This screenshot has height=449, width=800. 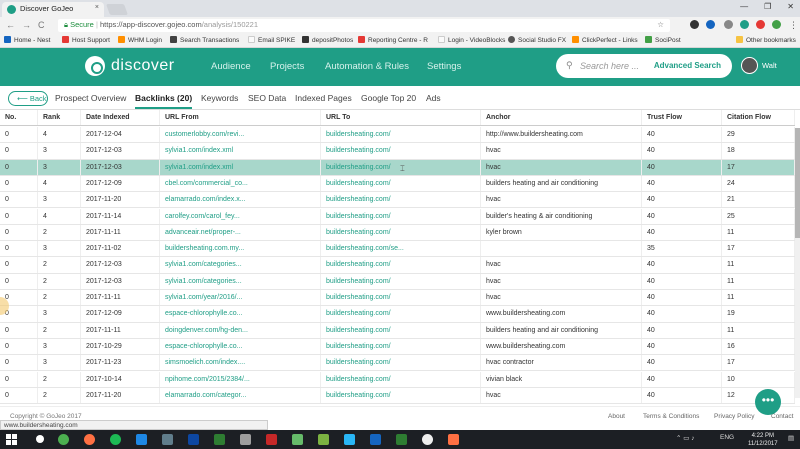 What do you see at coordinates (97, 7) in the screenshot?
I see `close-tab-icon: ×` at bounding box center [97, 7].